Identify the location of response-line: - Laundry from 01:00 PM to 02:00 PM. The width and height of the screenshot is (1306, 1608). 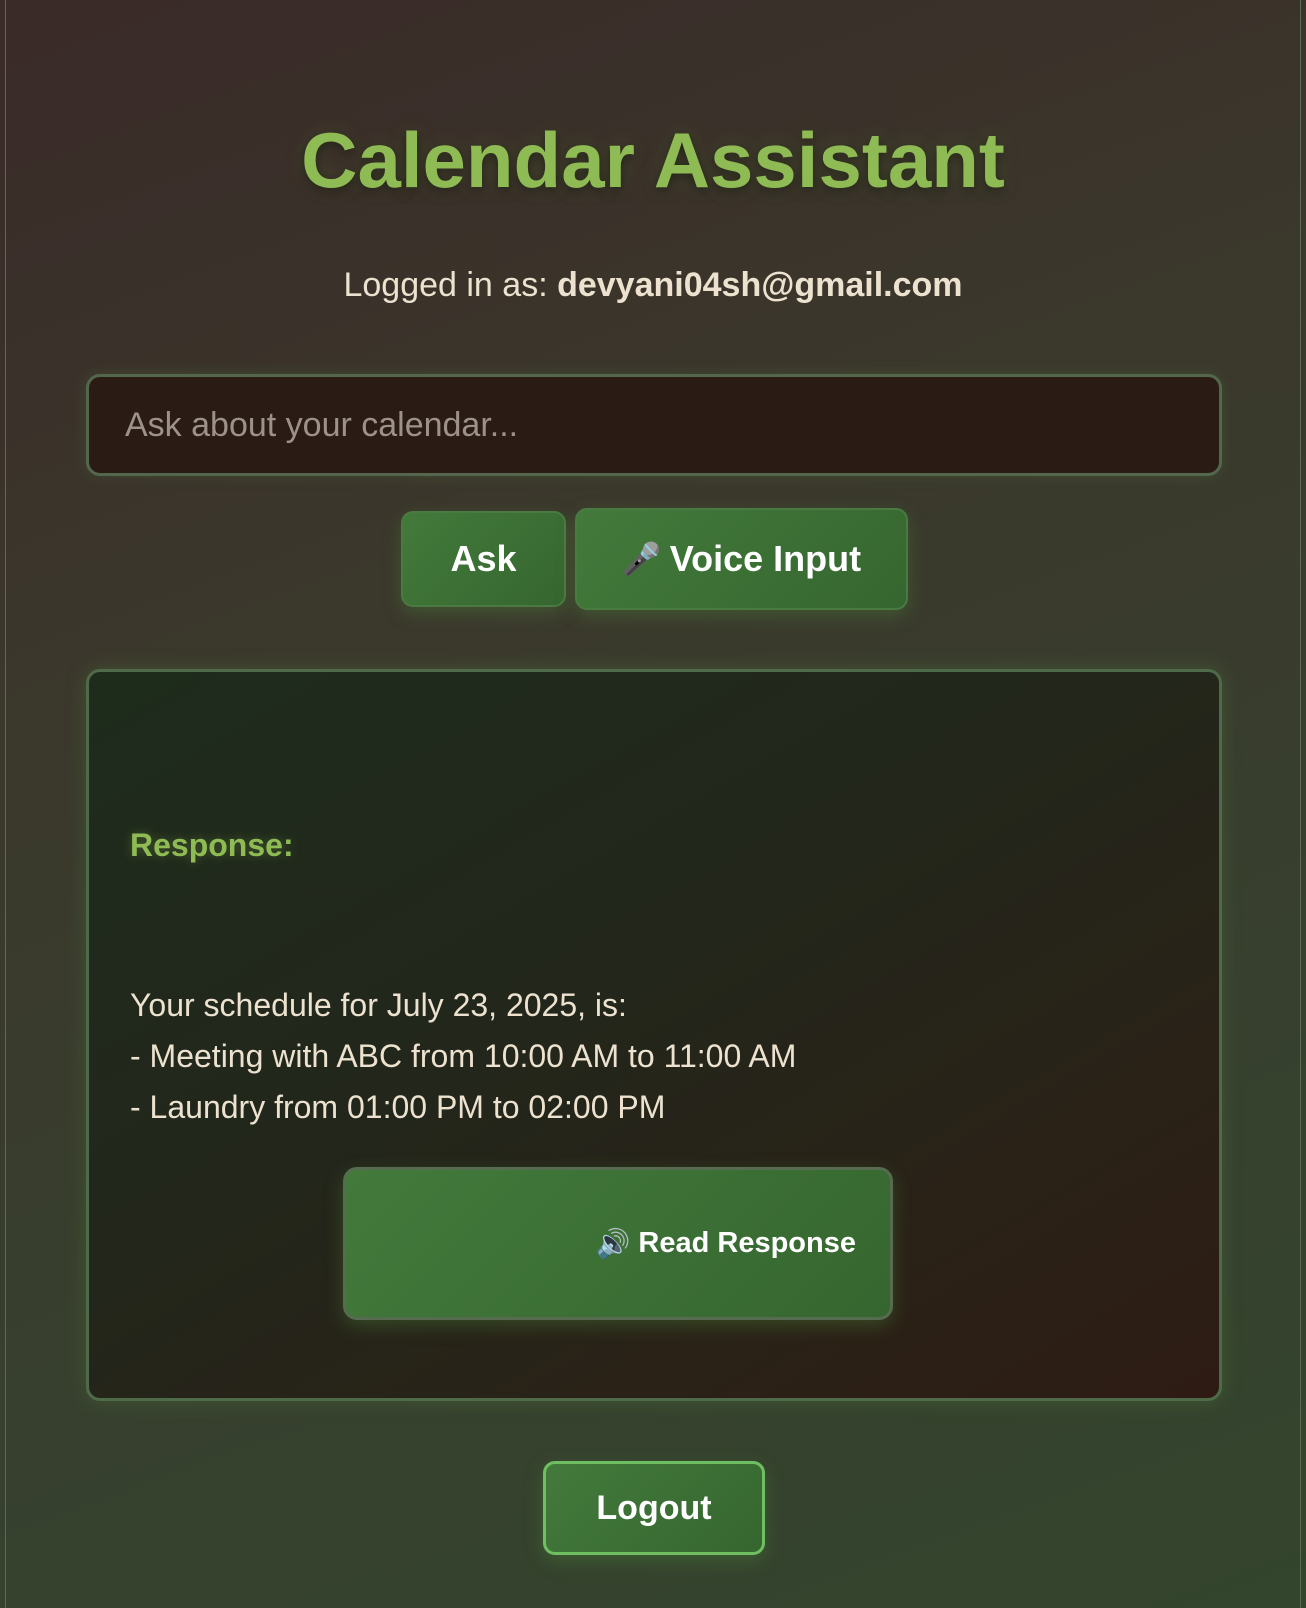
(398, 1107).